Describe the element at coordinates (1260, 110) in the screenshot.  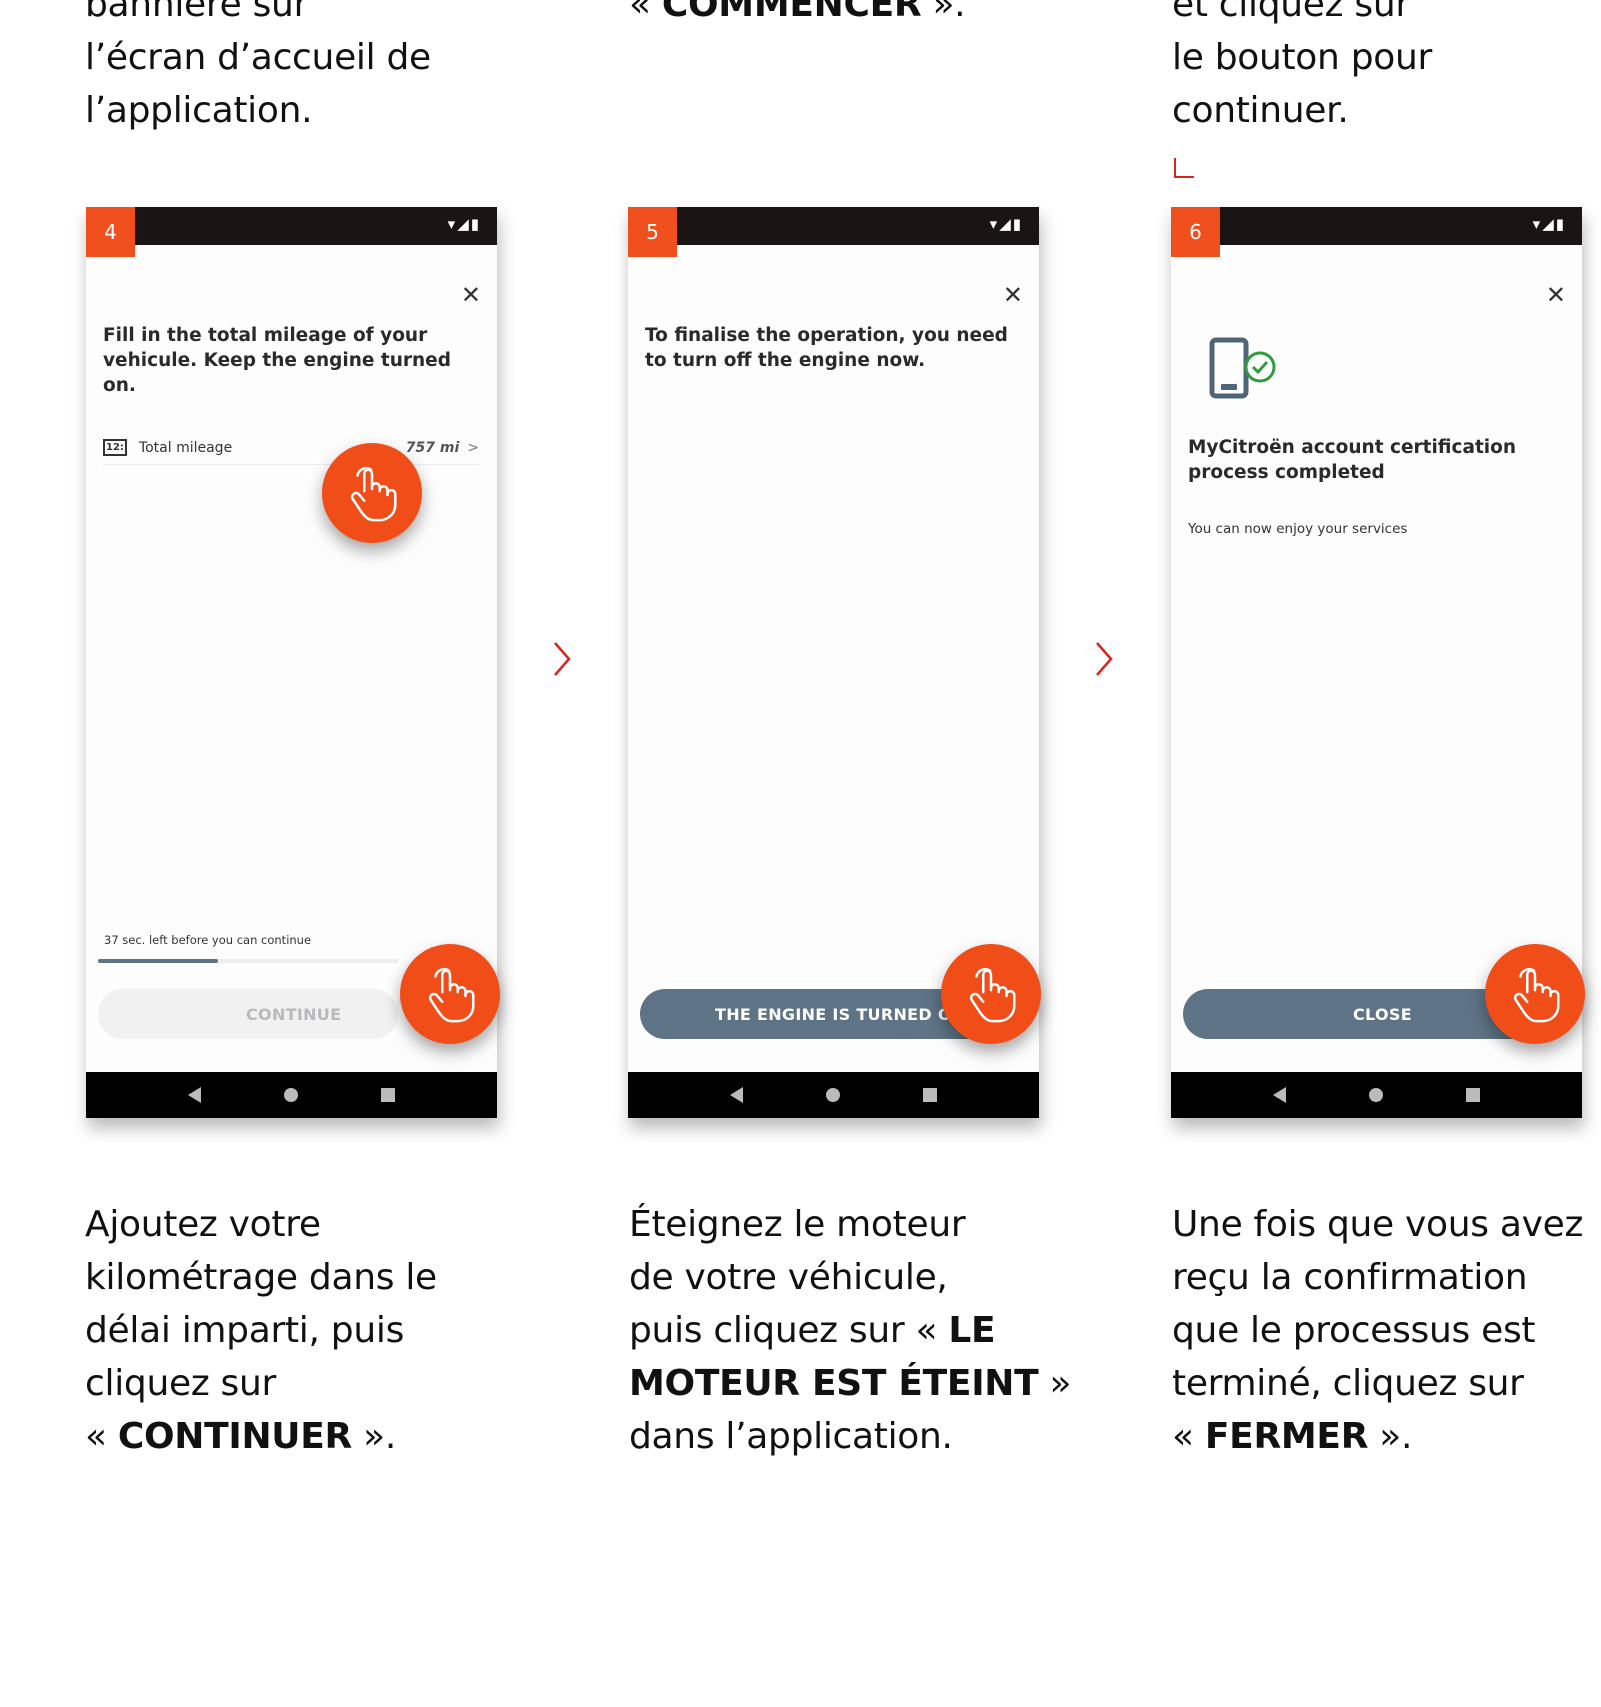
I see `caption-line: continuer.` at that location.